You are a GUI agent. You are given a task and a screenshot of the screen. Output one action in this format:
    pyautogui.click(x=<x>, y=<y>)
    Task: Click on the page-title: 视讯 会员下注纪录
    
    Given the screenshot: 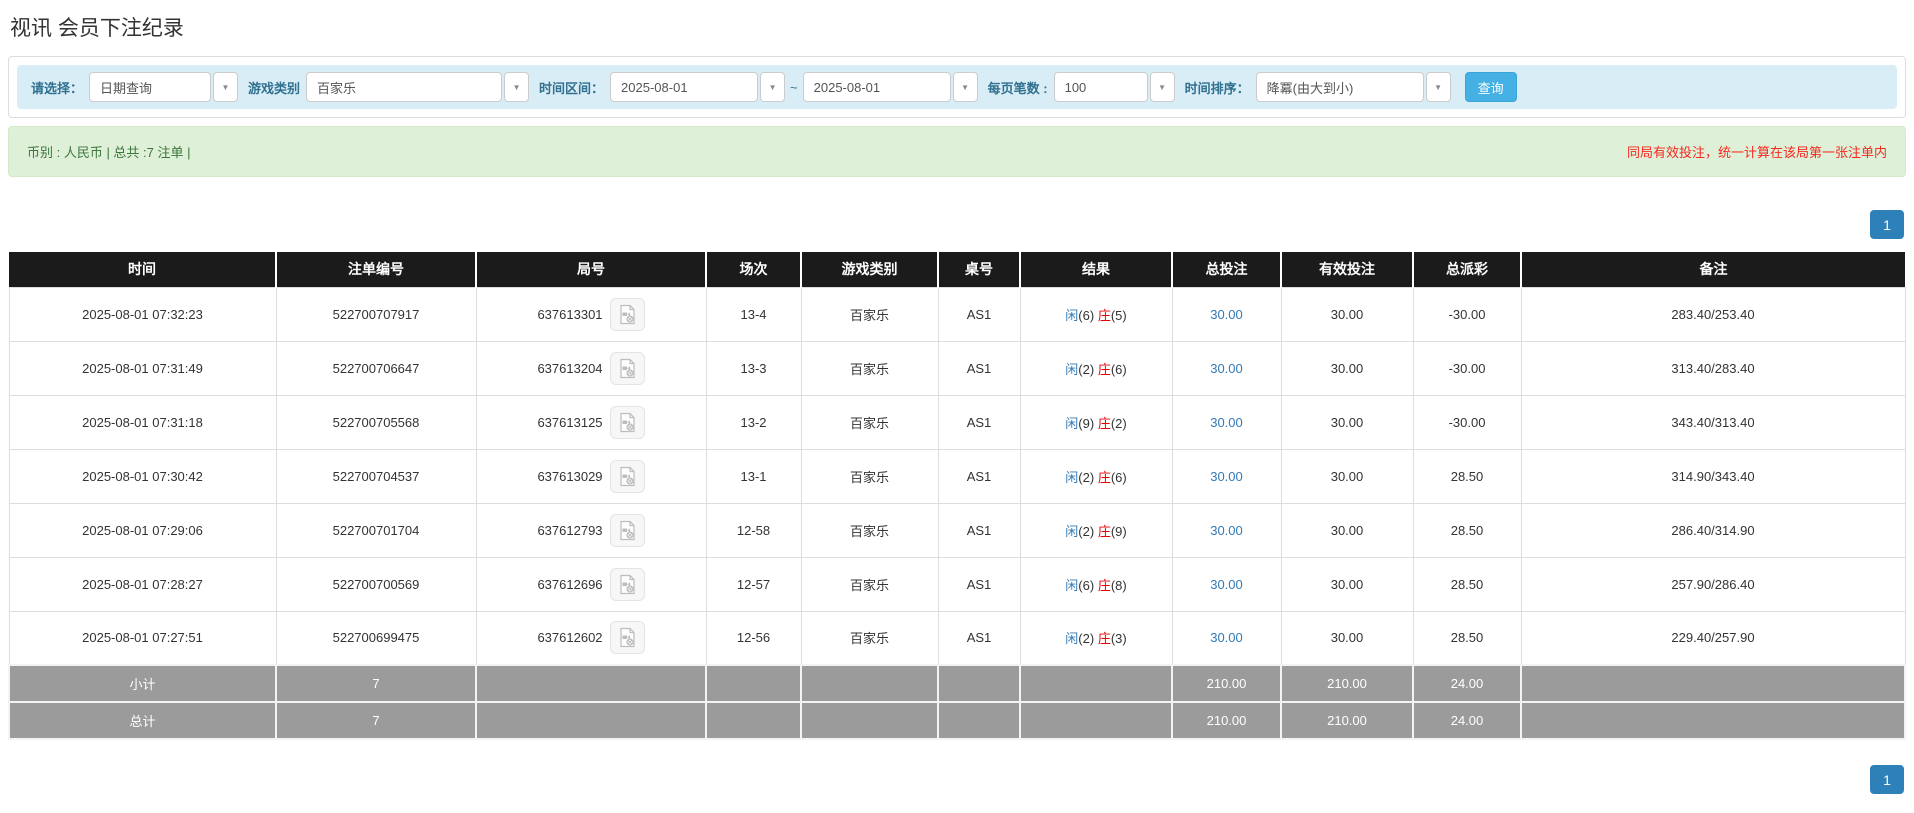 What is the action you would take?
    pyautogui.click(x=97, y=28)
    